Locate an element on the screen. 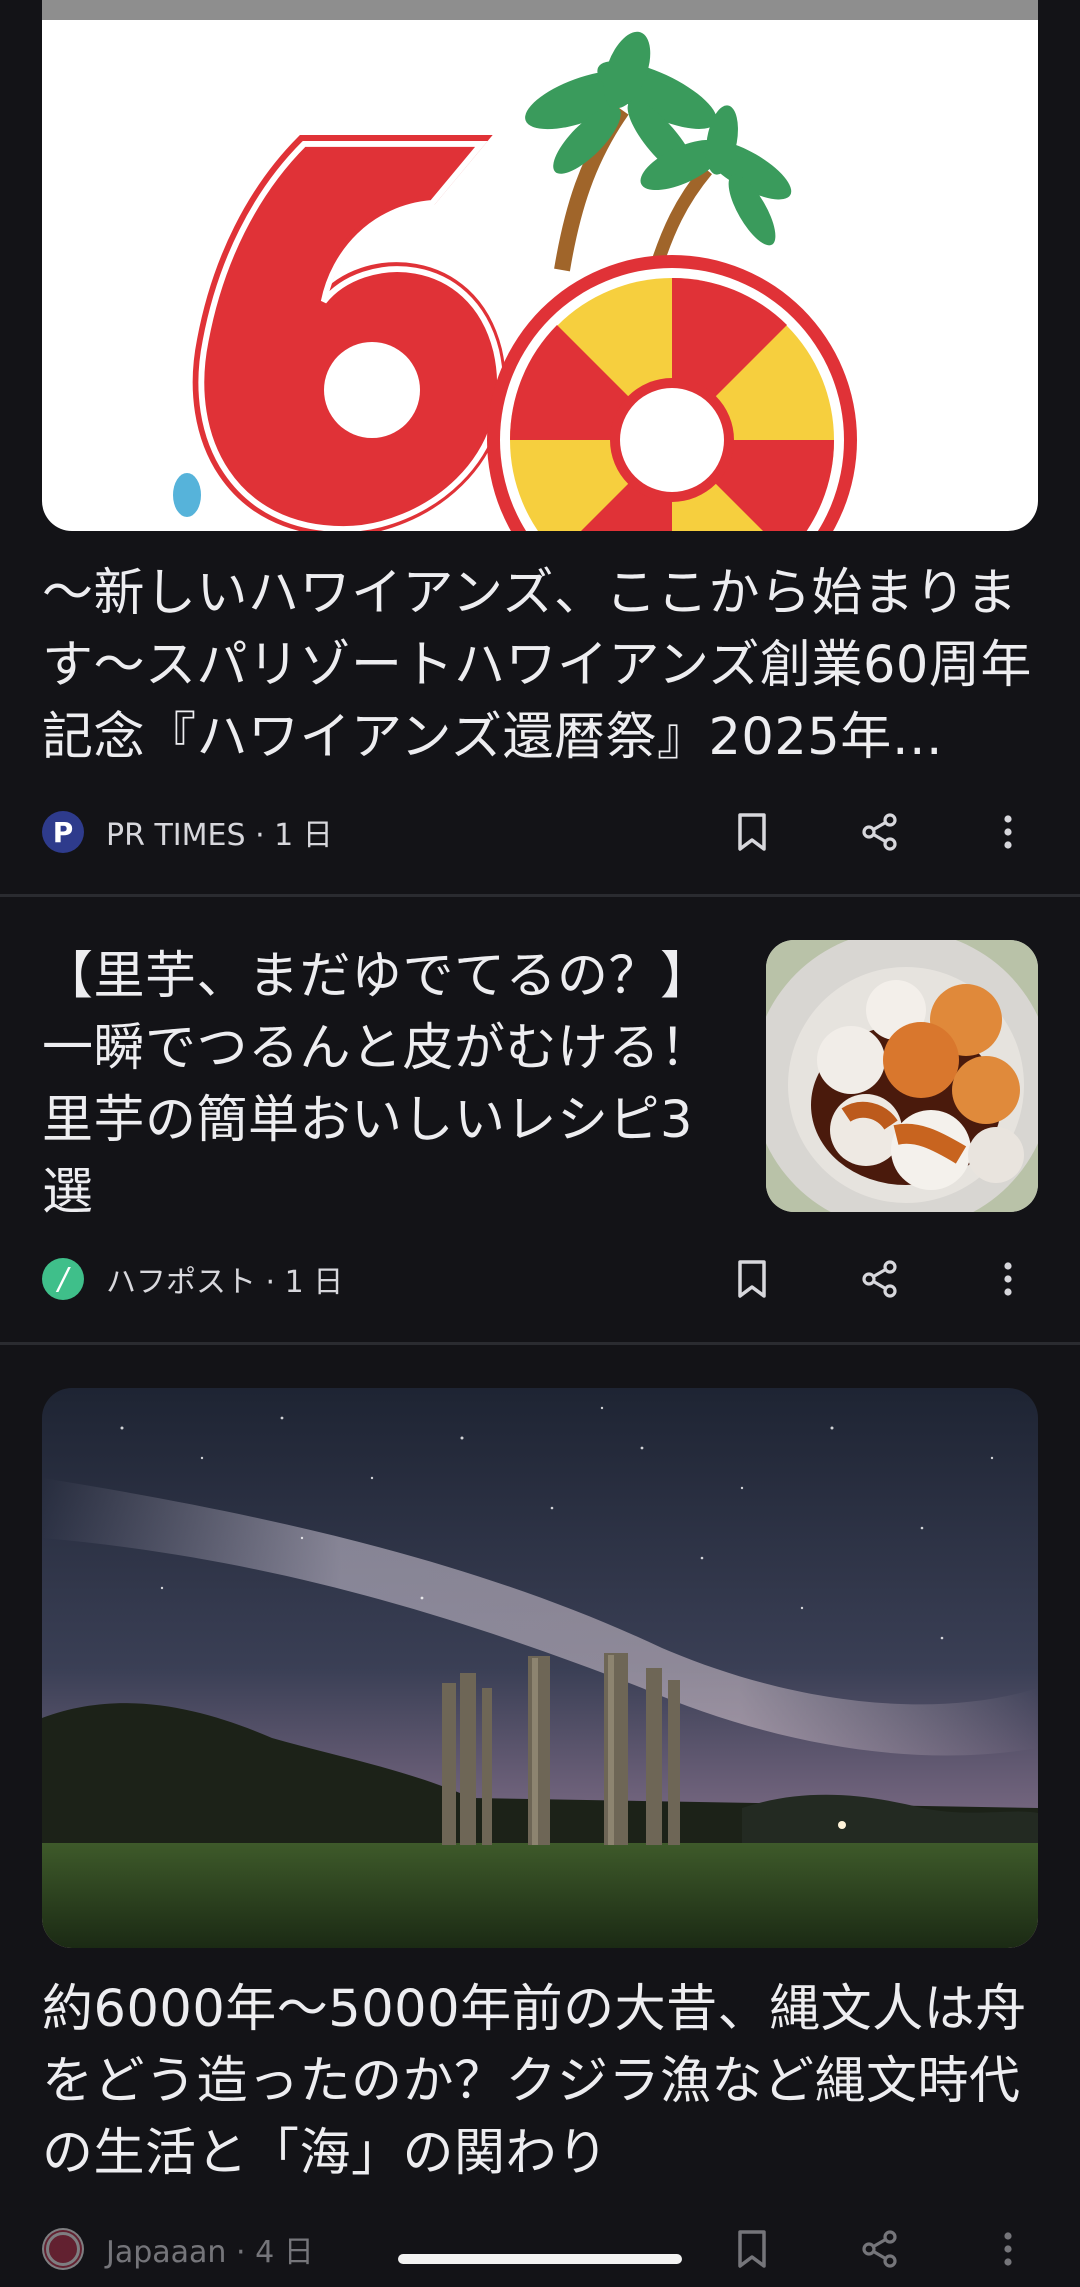 Image resolution: width=1080 pixels, height=2287 pixels. source-line: PR TIMES · 1 日 is located at coordinates (219, 832).